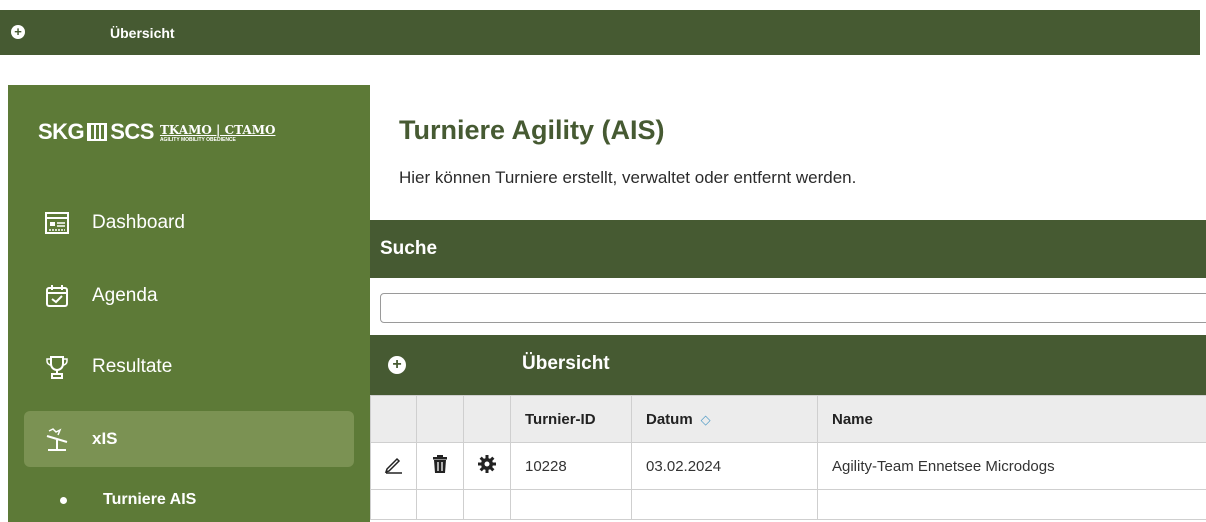 The width and height of the screenshot is (1206, 522). I want to click on sidebar-item-dashboard: Dashboard, so click(189, 223).